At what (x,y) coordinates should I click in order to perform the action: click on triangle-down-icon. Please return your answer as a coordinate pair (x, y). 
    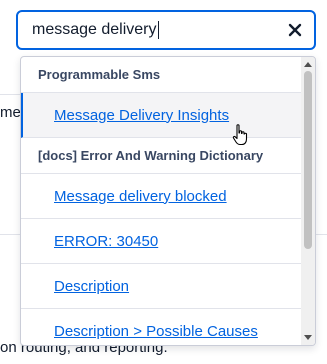
    Looking at the image, I should click on (308, 337).